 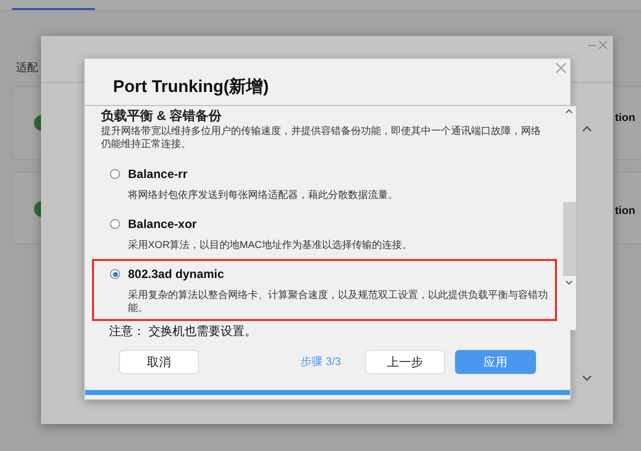 What do you see at coordinates (27, 68) in the screenshot?
I see `section-label: 适配` at bounding box center [27, 68].